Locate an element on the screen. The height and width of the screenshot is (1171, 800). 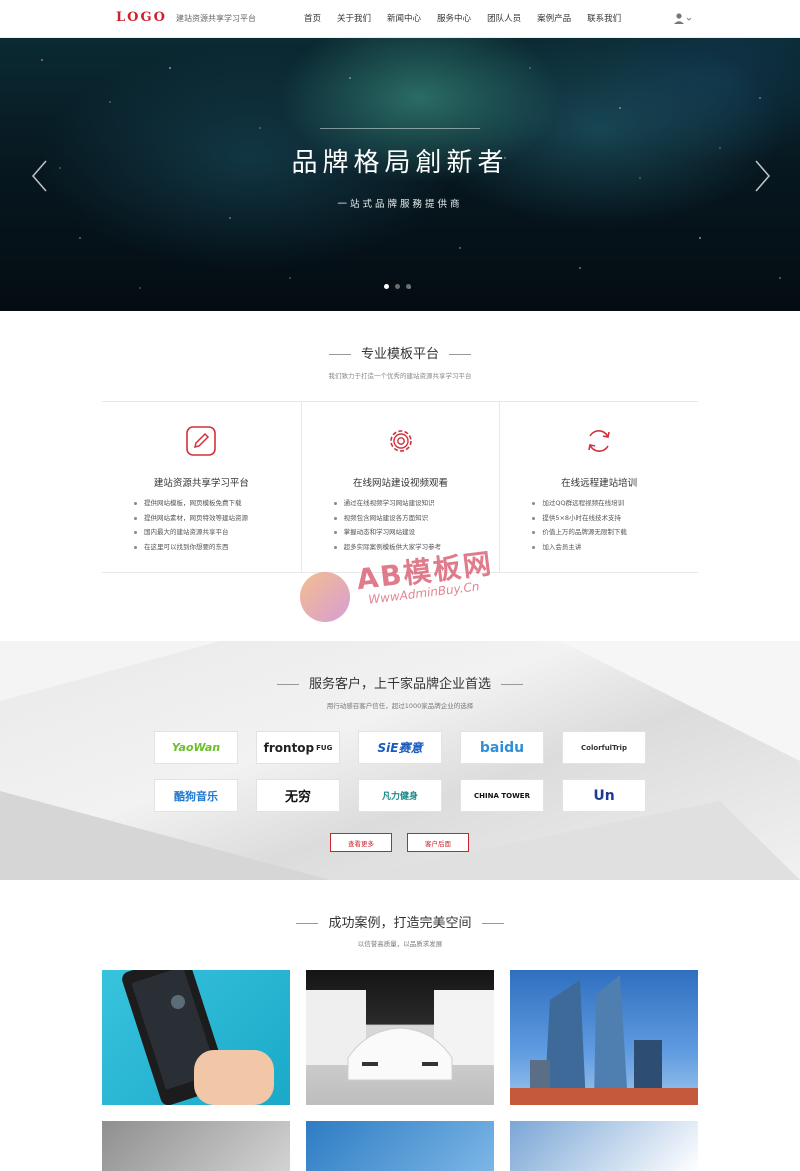
client-logo-kugou: 酷狗音乐 is located at coordinates (196, 795).